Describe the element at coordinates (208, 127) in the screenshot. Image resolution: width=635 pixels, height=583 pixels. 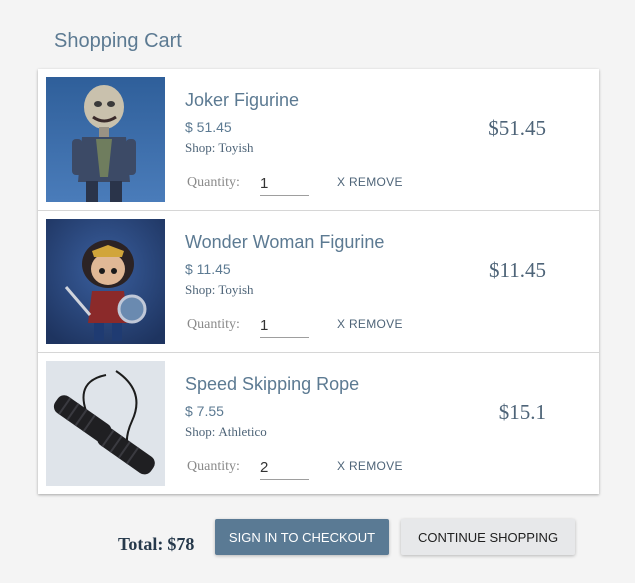
I see `unit-price: $ 51.45` at that location.